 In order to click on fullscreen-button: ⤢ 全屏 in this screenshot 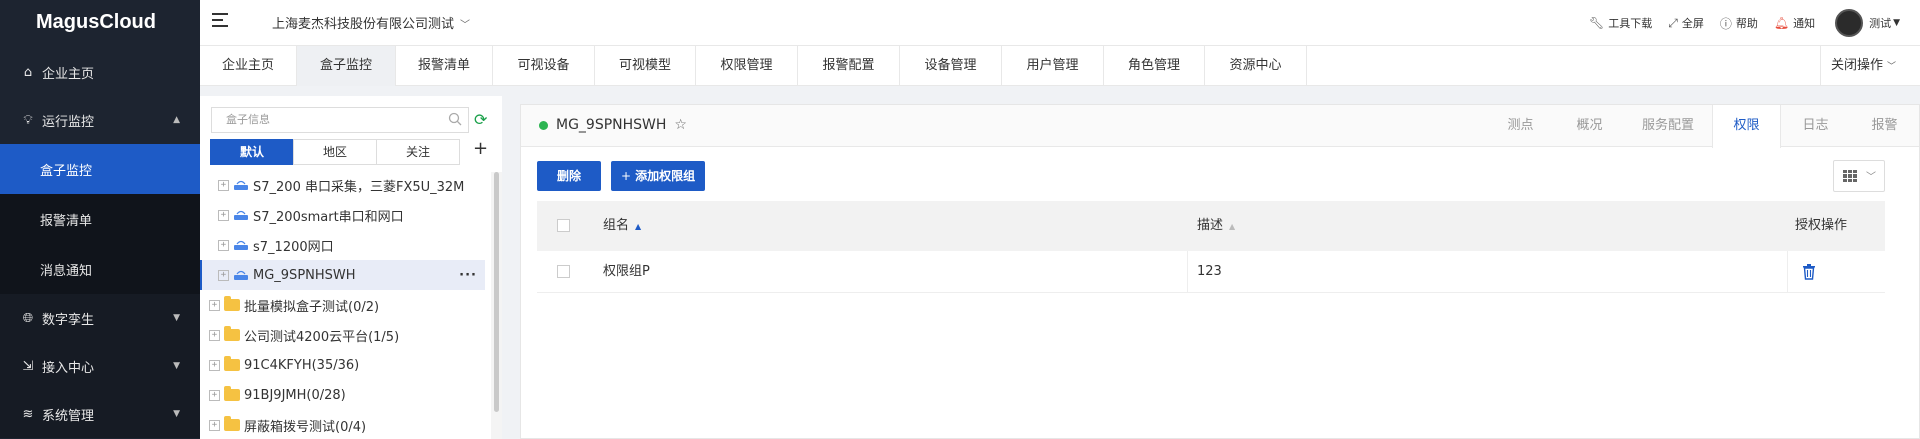, I will do `click(1686, 23)`.